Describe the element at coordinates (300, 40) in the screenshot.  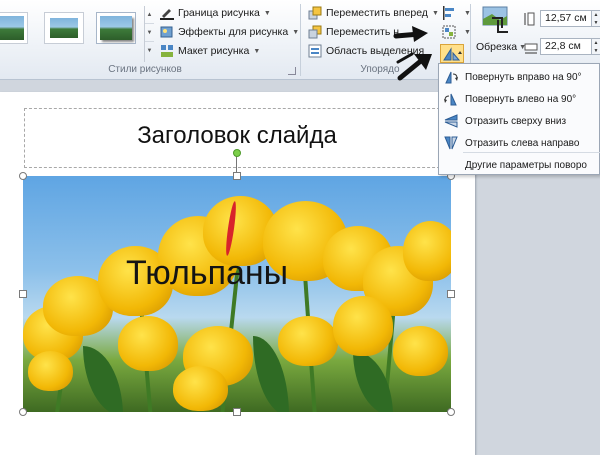
I see `group-separator` at that location.